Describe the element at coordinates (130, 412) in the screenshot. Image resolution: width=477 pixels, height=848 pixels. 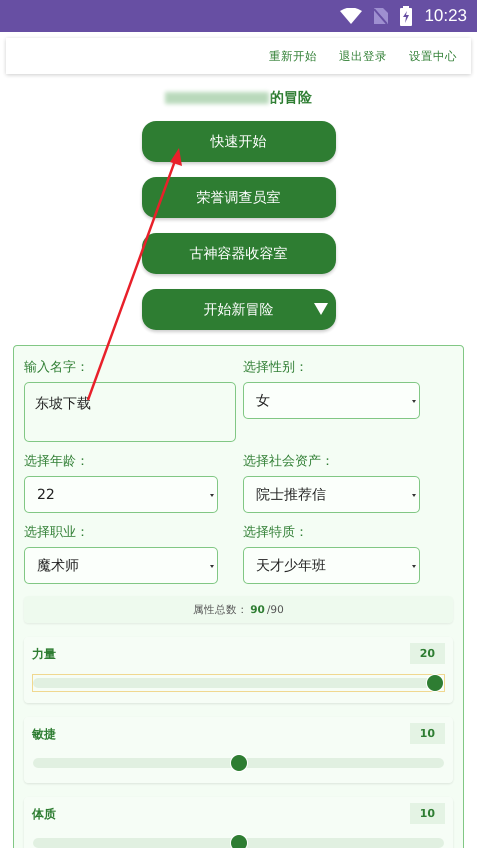
I see `name-input-field: 东坡下载` at that location.